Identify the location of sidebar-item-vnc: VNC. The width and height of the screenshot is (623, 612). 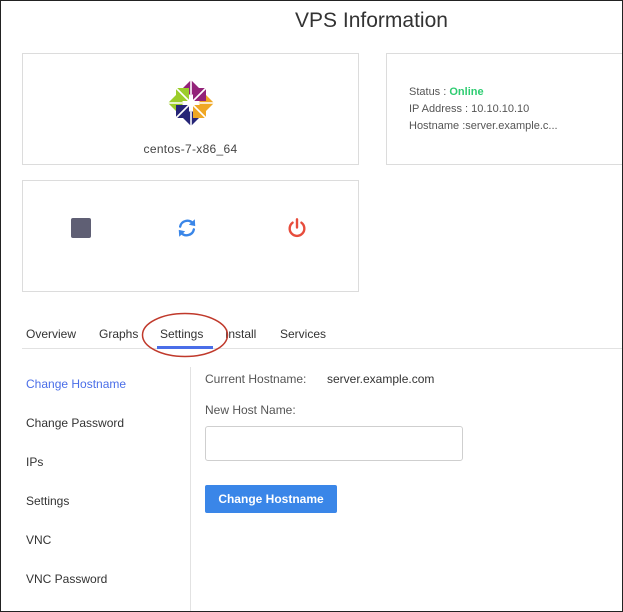
(38, 540).